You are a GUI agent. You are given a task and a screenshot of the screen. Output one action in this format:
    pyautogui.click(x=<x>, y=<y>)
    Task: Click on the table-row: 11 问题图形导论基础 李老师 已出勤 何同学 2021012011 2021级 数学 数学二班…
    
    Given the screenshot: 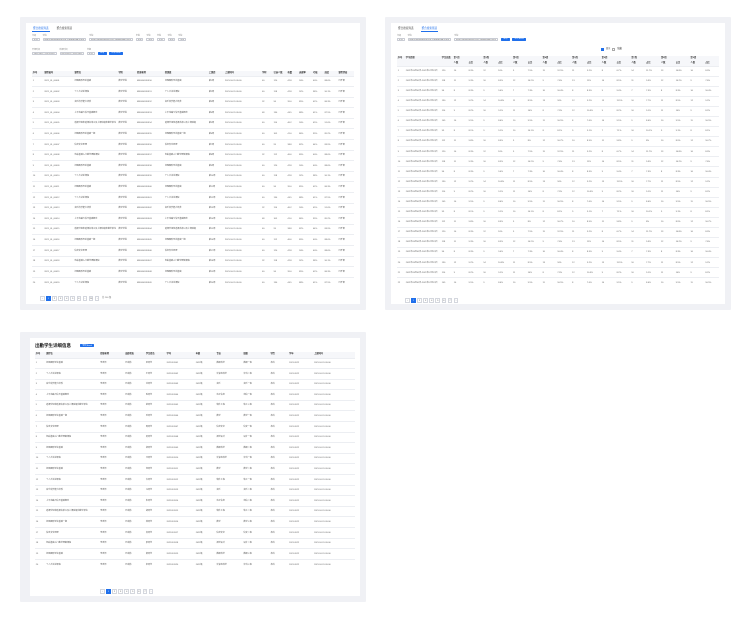 What is the action you would take?
    pyautogui.click(x=195, y=469)
    